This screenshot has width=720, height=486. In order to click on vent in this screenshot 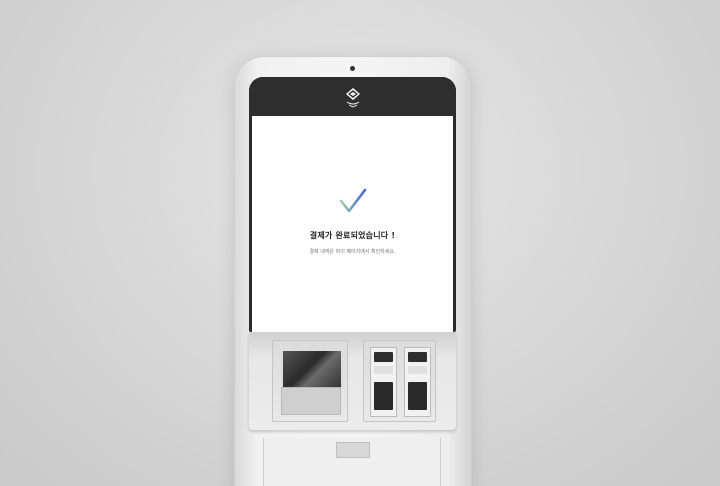, I will do `click(353, 450)`.